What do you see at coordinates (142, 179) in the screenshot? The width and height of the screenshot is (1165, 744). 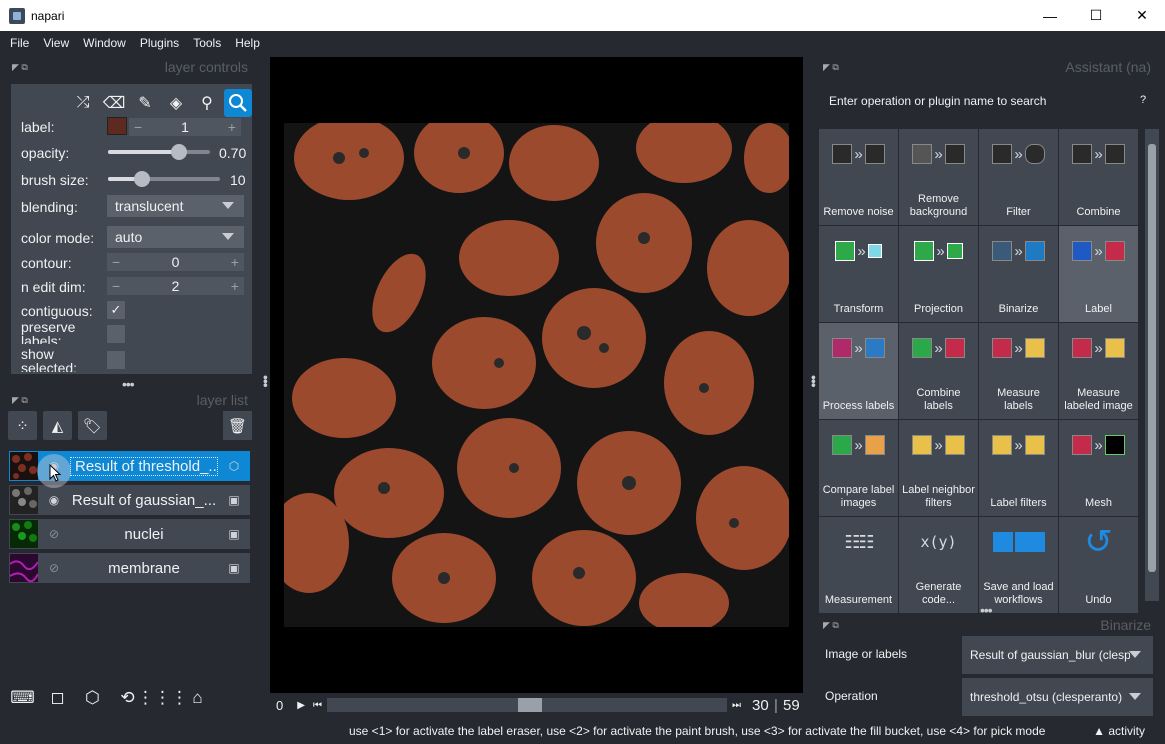 I see `brush-size-handle` at bounding box center [142, 179].